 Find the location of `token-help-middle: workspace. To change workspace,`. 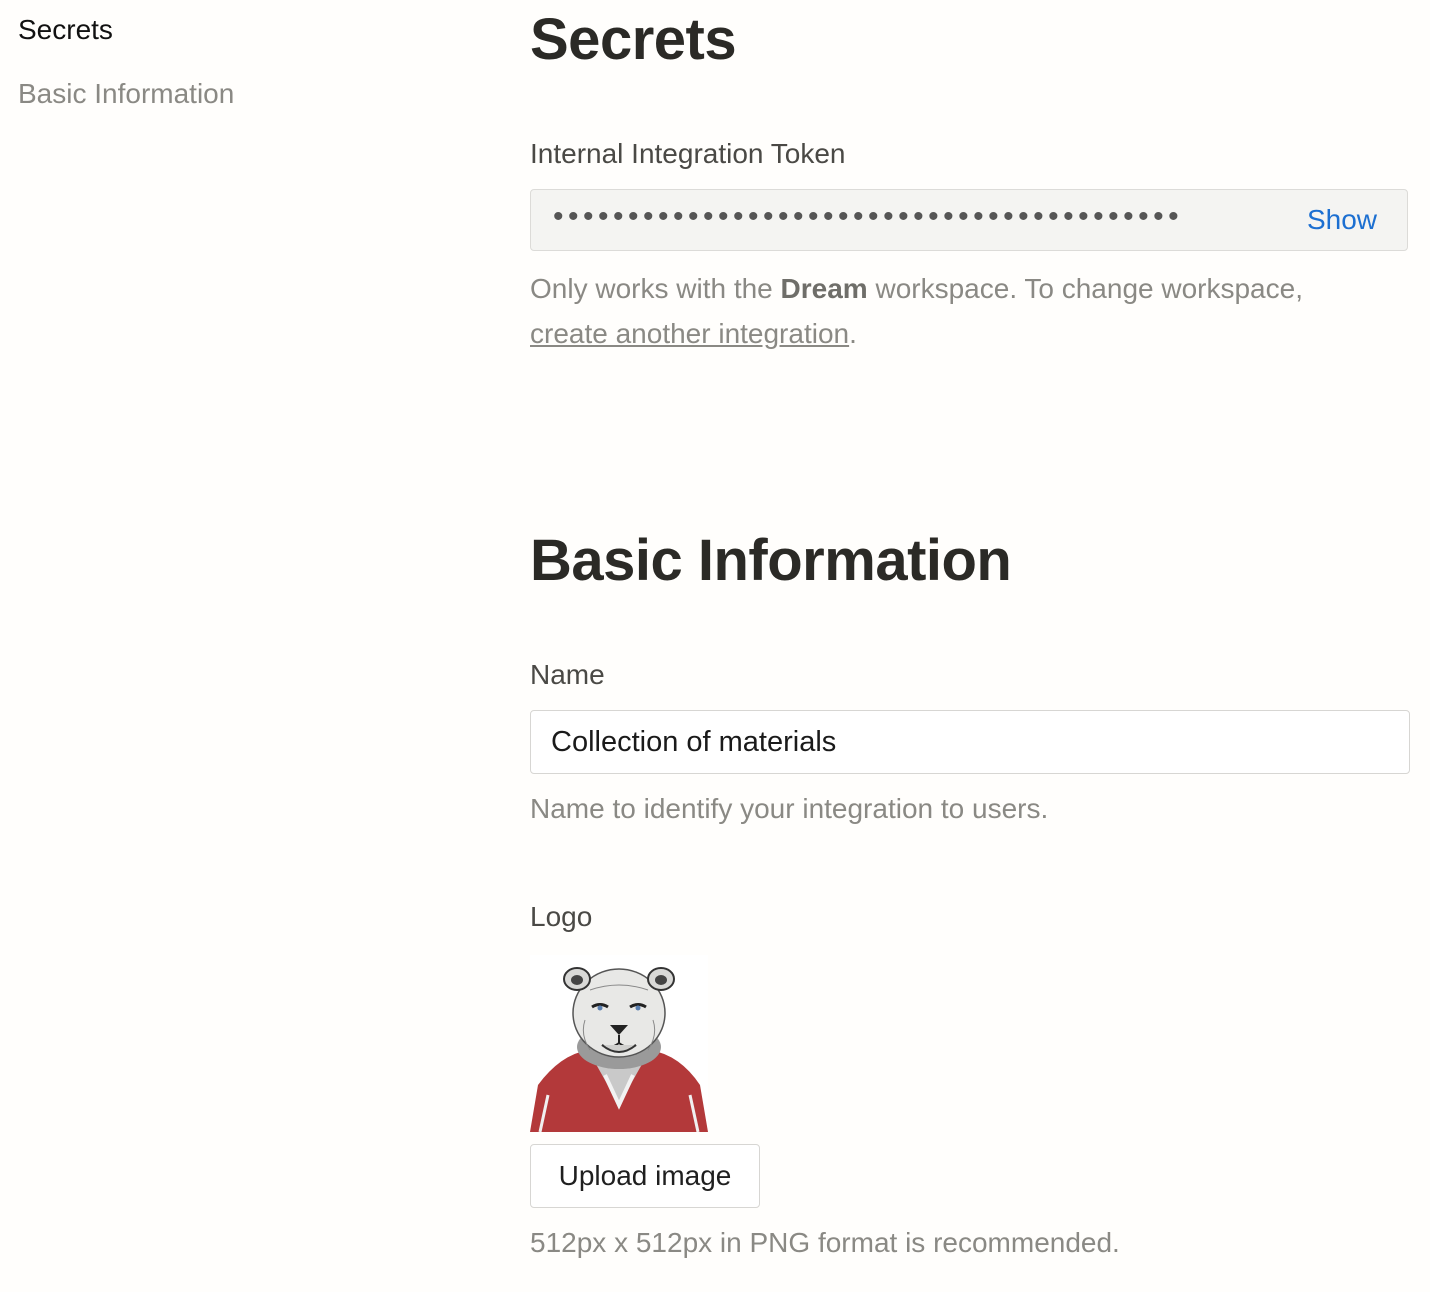

token-help-middle: workspace. To change workspace, is located at coordinates (1085, 288).